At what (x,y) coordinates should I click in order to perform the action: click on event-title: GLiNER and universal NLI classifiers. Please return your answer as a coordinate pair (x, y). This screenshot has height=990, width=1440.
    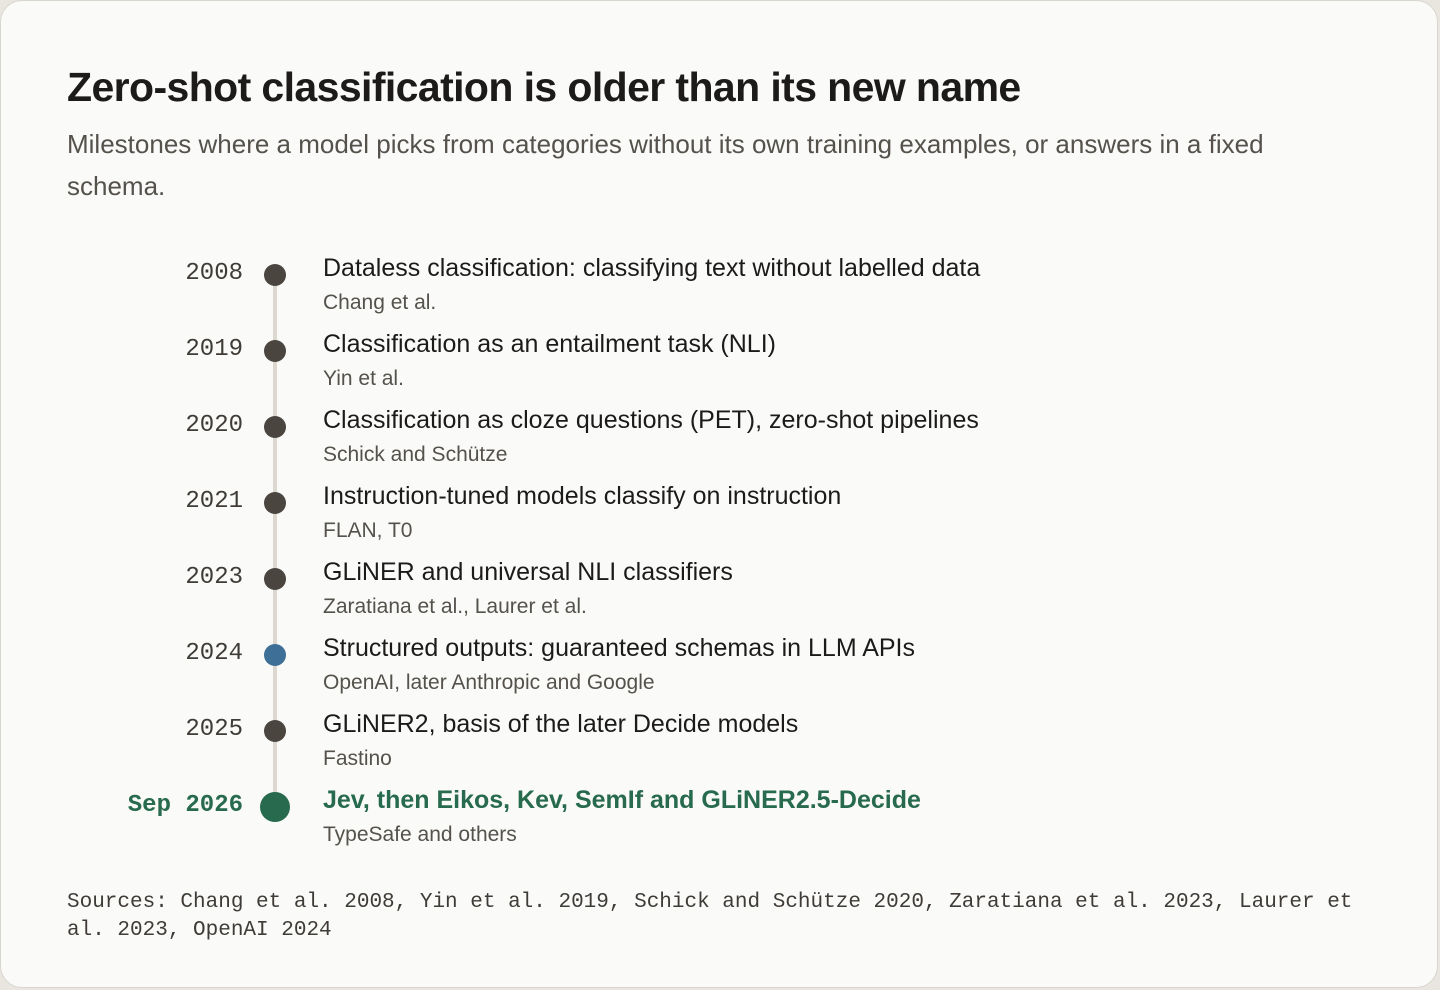
    Looking at the image, I should click on (528, 572).